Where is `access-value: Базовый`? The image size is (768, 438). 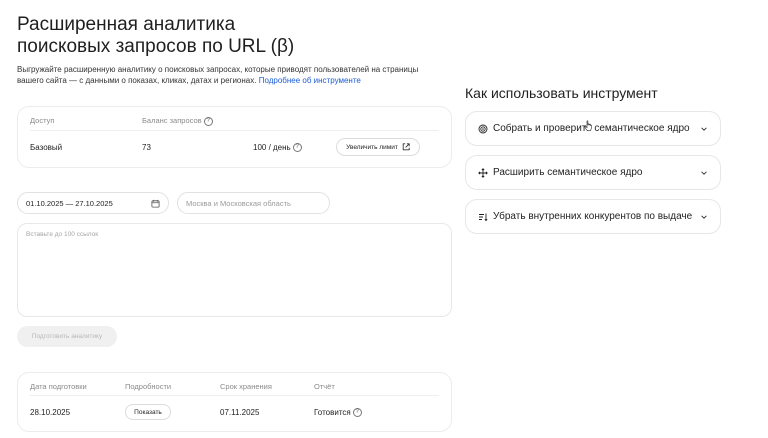 access-value: Базовый is located at coordinates (46, 147).